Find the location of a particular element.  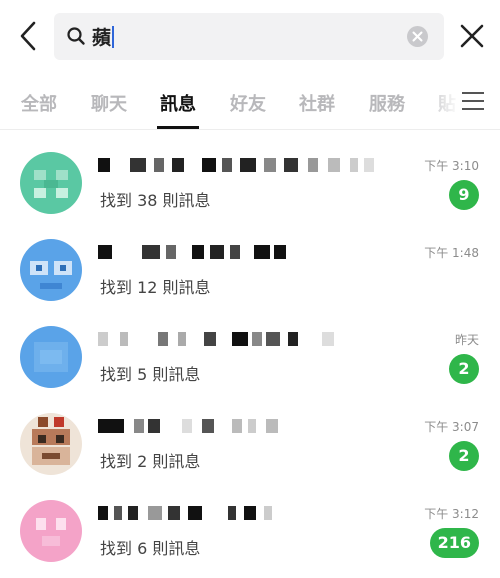

category-tabs: 全部 聊天 訊息 好友 社群 服務 貼 is located at coordinates (250, 101).